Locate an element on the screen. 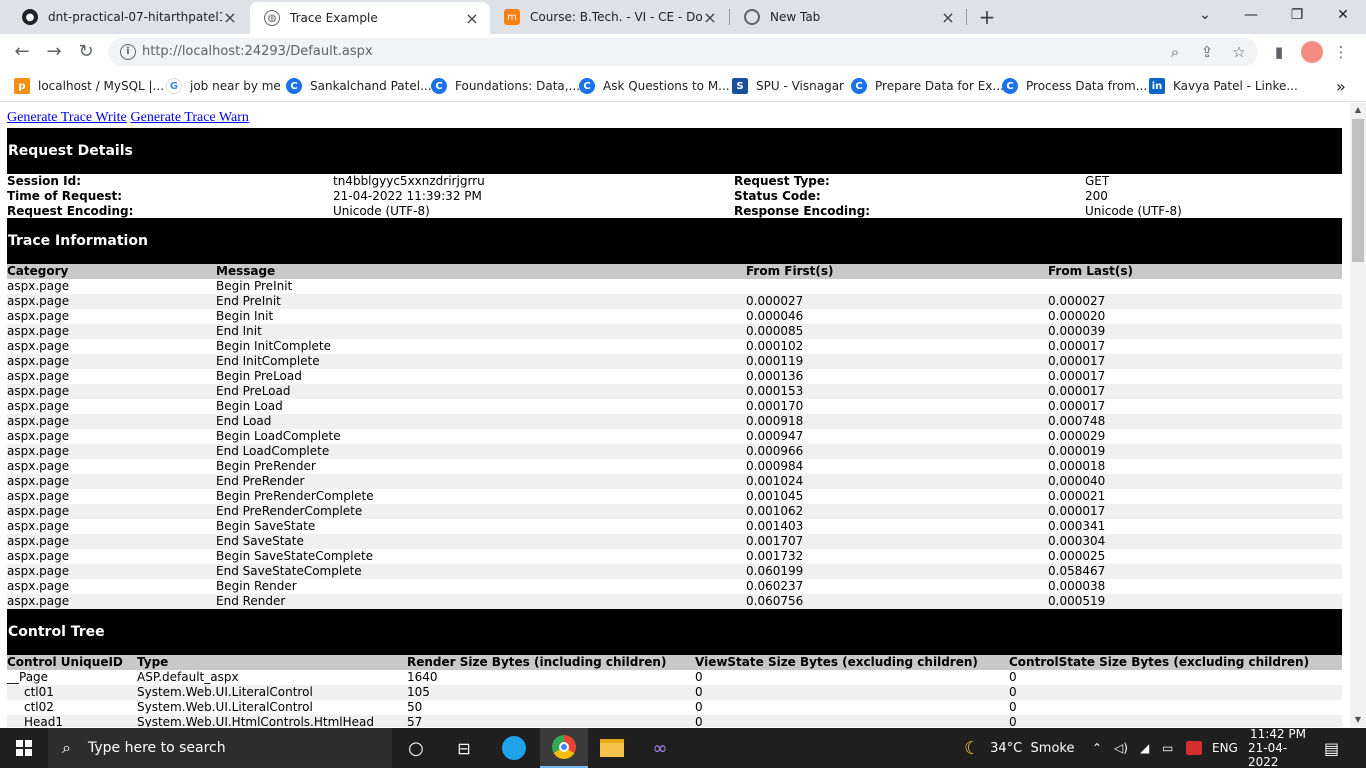 The height and width of the screenshot is (769, 1366). network-icon: ◢ is located at coordinates (1144, 748).